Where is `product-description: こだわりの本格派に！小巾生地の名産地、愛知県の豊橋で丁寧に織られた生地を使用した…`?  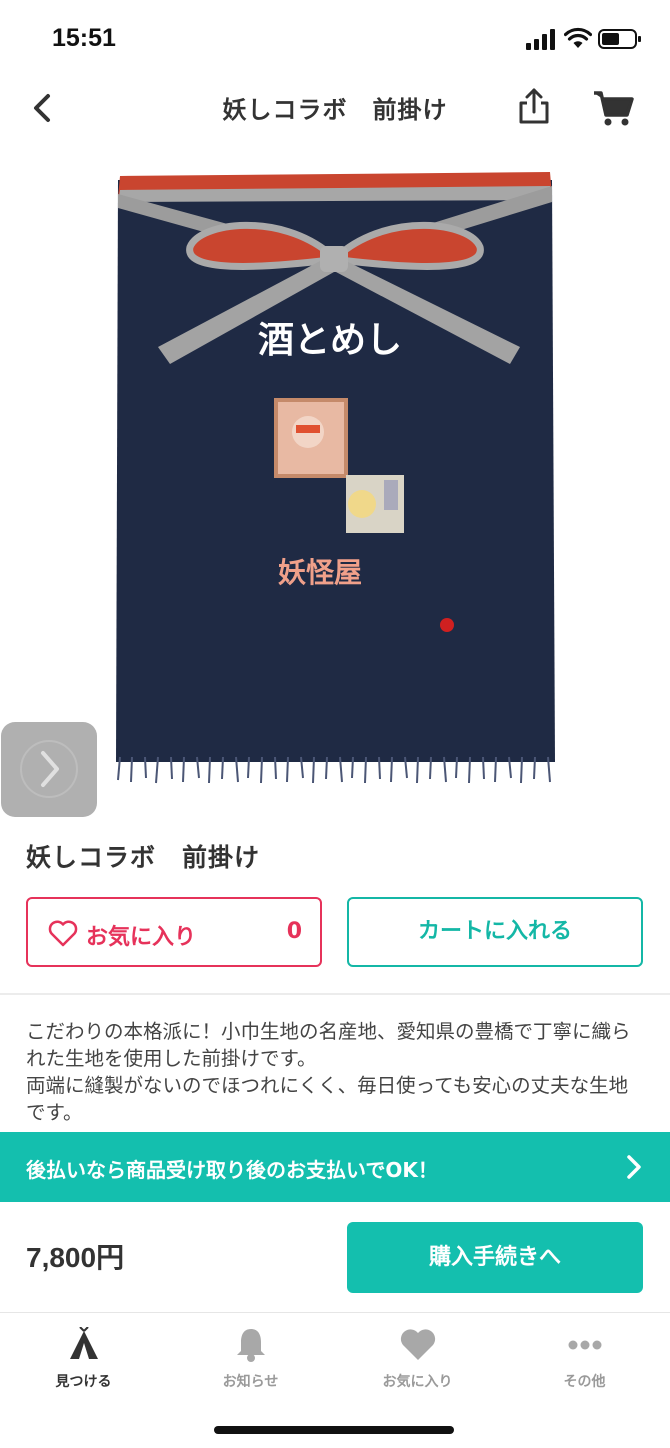
product-description: こだわりの本格派に！小巾生地の名産地、愛知県の豊橋で丁寧に織られた生地を使用した… is located at coordinates (336, 1072).